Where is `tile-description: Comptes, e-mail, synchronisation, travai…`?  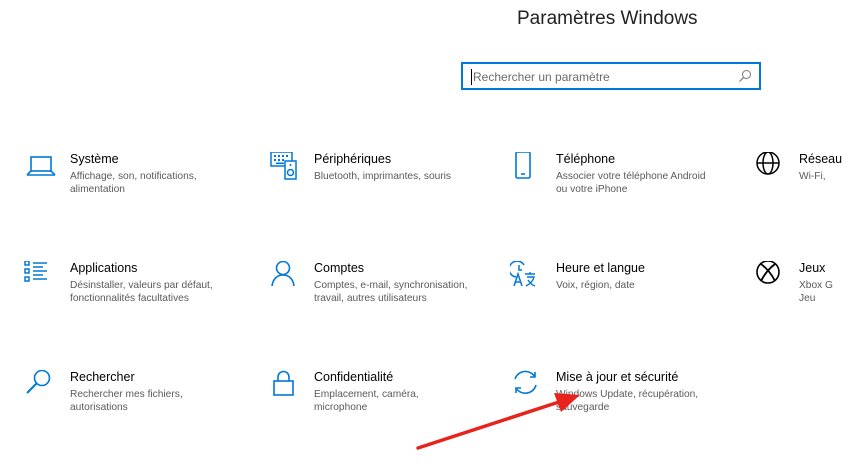 tile-description: Comptes, e-mail, synchronisation, travai… is located at coordinates (391, 292).